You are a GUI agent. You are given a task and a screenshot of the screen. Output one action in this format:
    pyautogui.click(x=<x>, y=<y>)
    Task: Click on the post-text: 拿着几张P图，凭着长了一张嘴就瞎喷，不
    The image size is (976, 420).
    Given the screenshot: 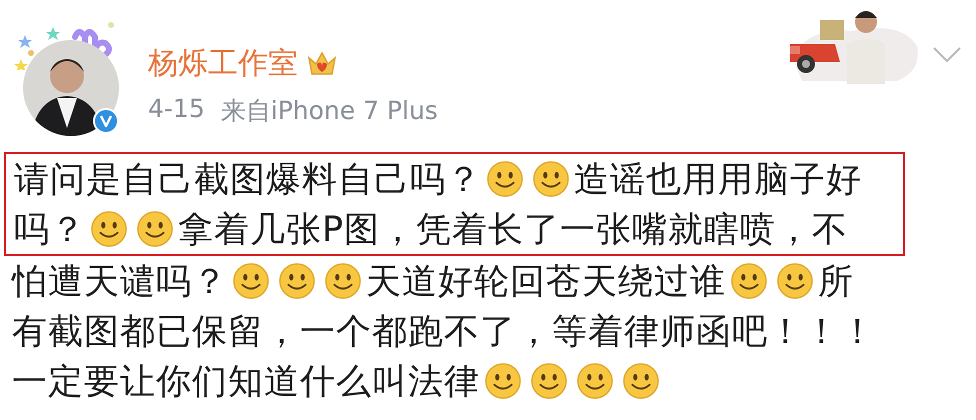 What is the action you would take?
    pyautogui.click(x=513, y=230)
    